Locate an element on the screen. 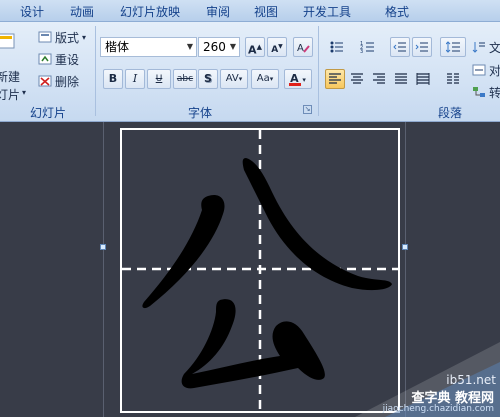  new-slide-icon is located at coordinates (7, 41).